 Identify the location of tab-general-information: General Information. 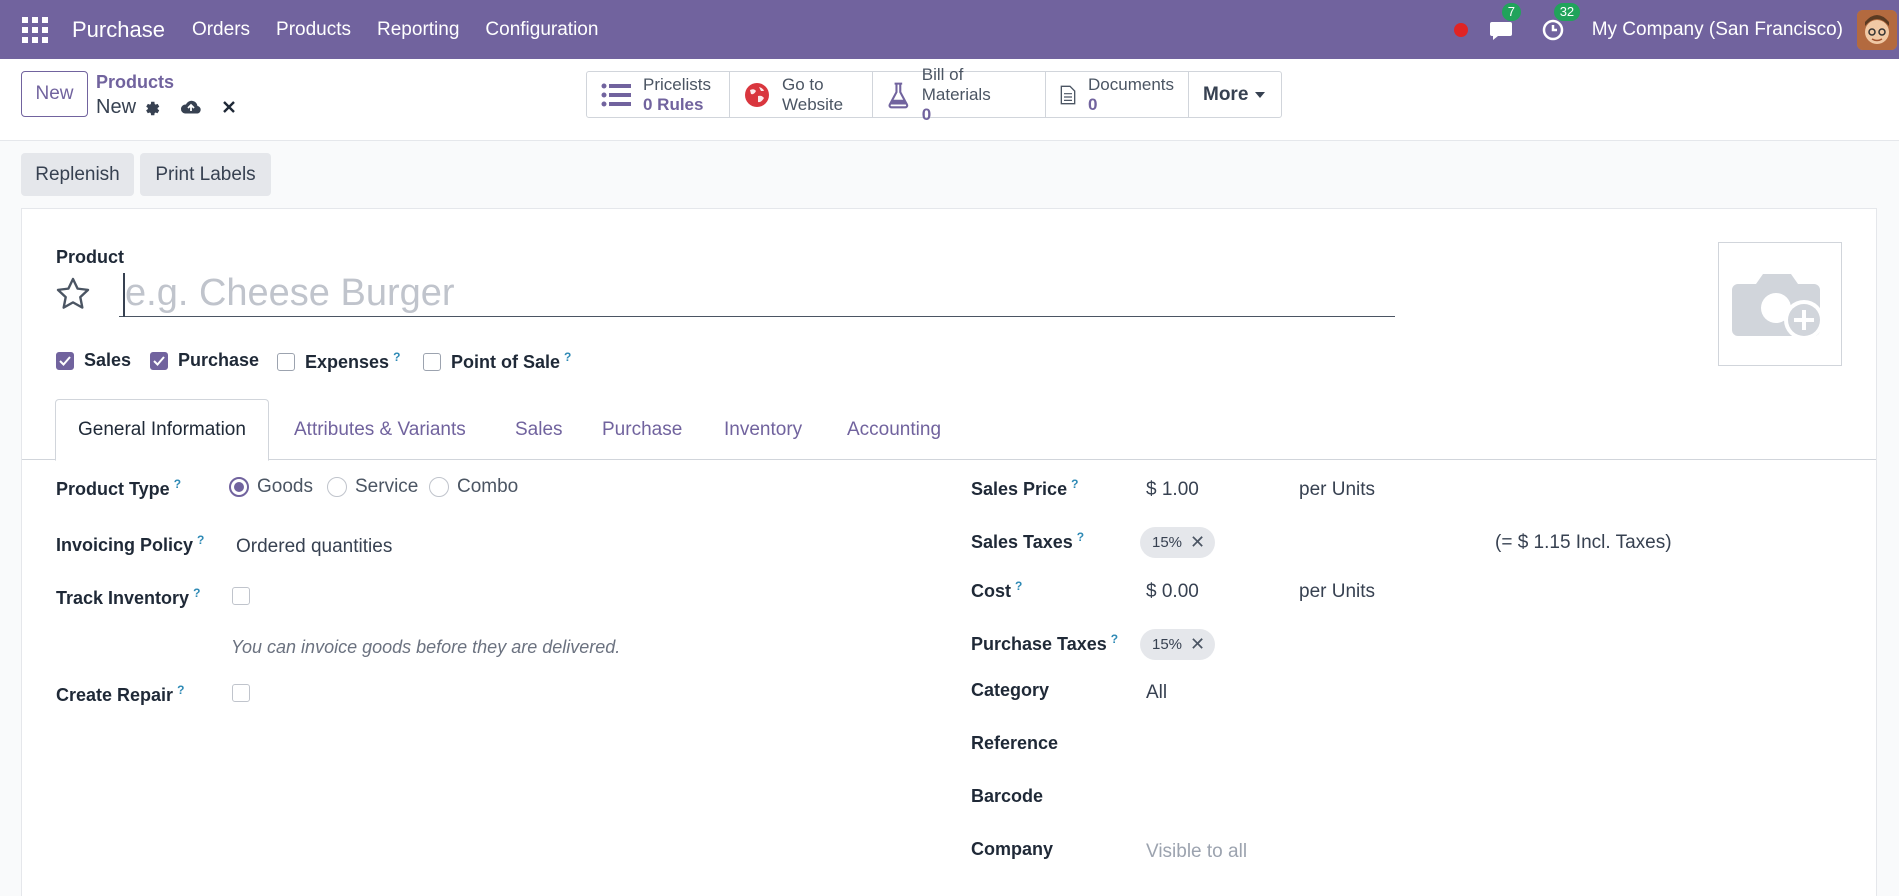
(162, 430).